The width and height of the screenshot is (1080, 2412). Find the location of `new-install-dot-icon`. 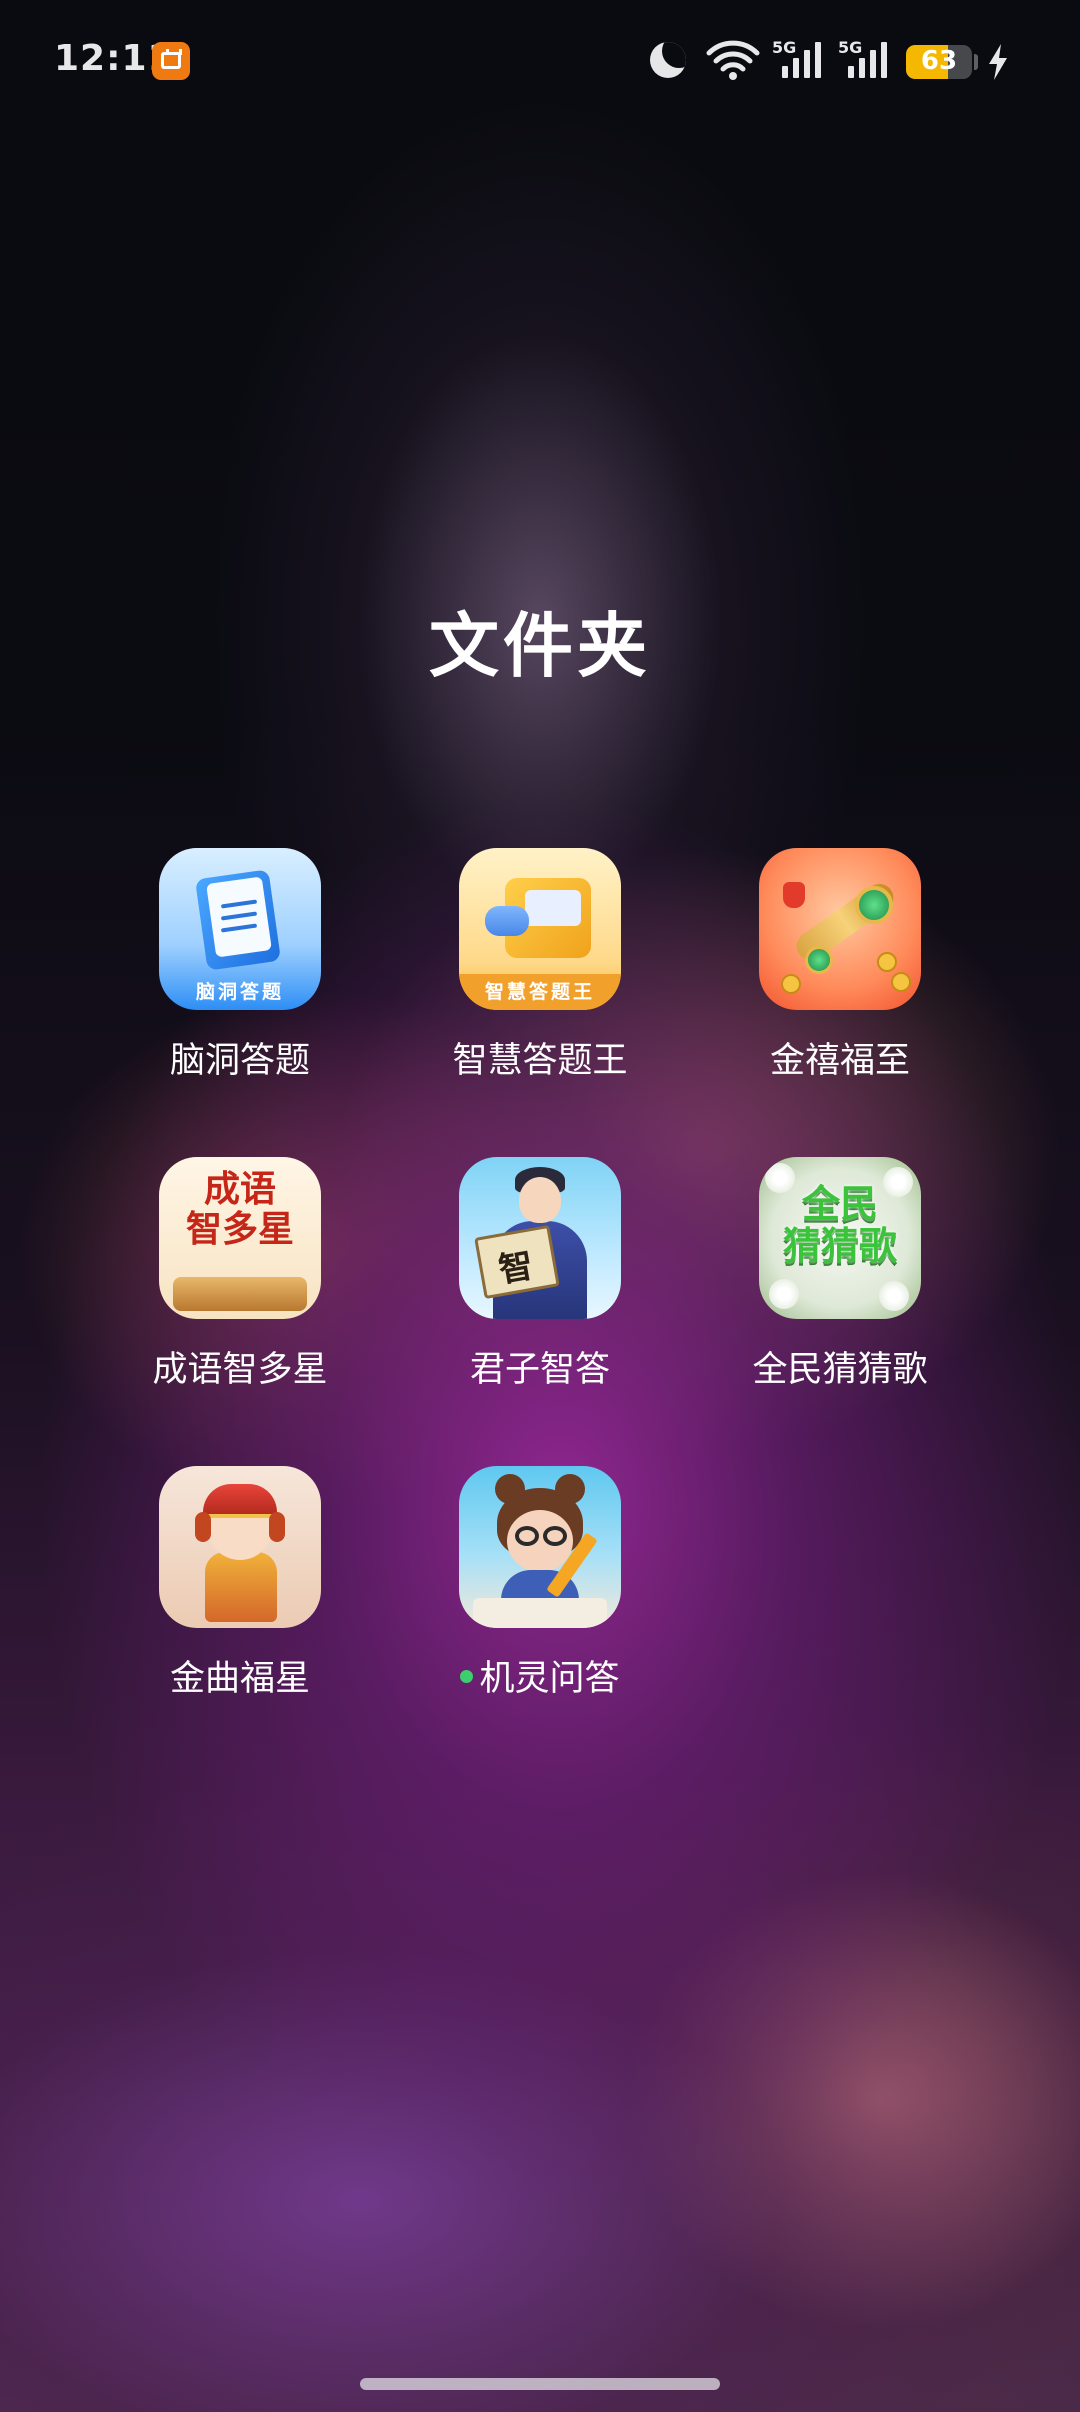

new-install-dot-icon is located at coordinates (467, 1676).